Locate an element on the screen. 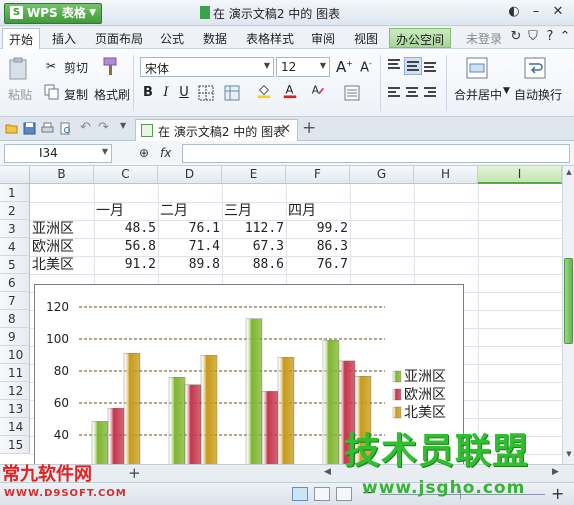  cut-label: 剪切 is located at coordinates (76, 67).